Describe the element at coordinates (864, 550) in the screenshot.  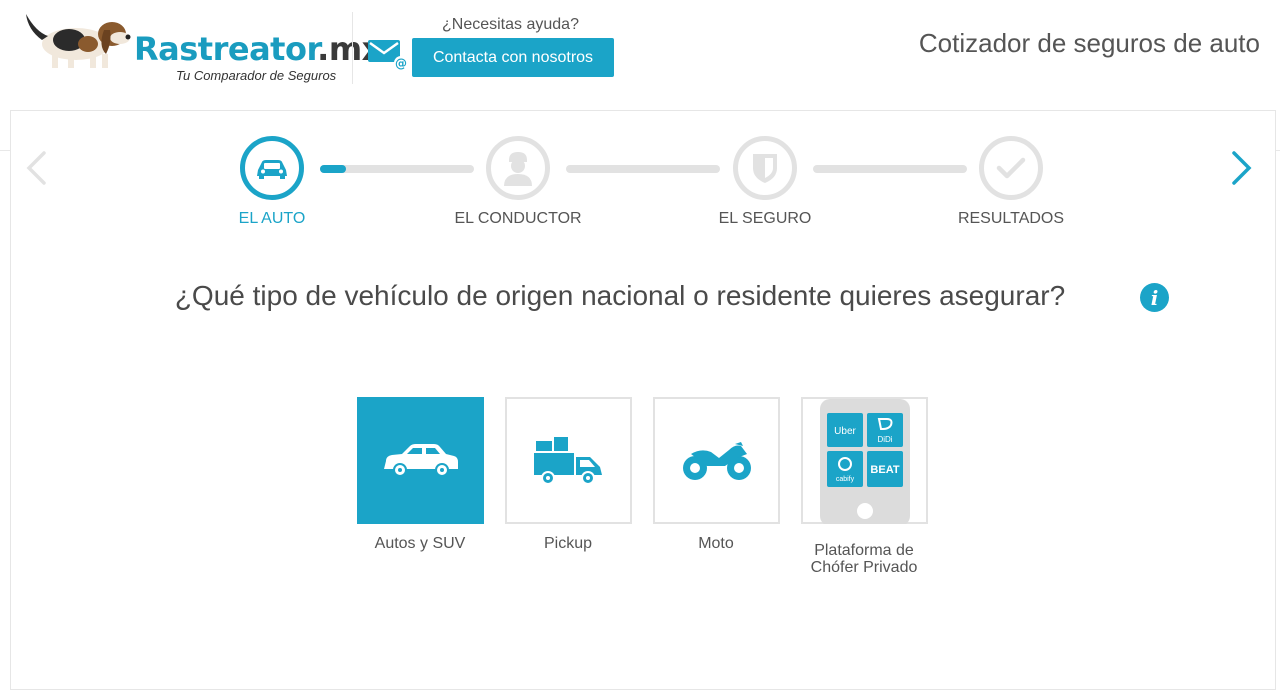
I see `option-label-line1: Plataforma de` at that location.